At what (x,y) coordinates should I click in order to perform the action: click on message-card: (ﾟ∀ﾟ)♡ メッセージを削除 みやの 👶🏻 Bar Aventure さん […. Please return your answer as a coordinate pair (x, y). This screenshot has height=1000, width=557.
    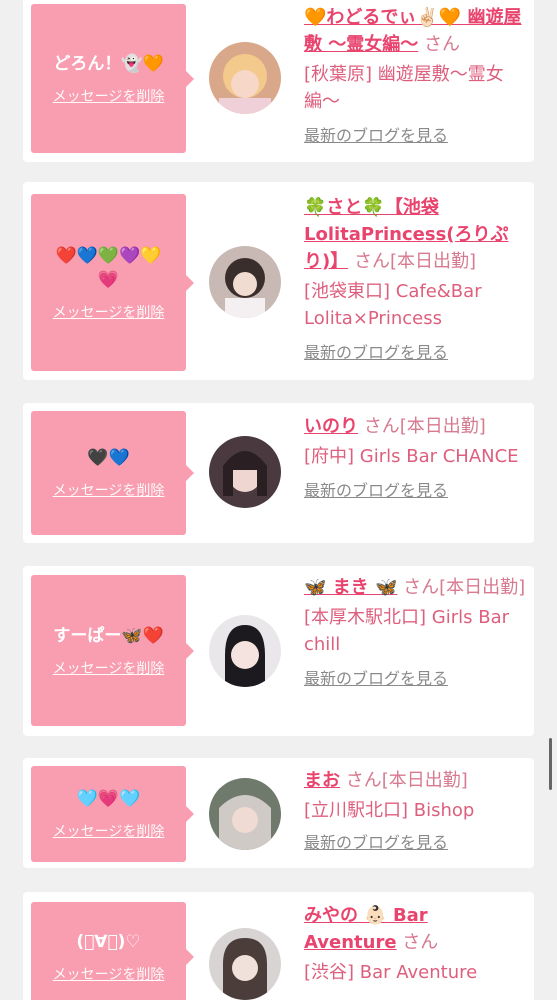
    Looking at the image, I should click on (278, 946).